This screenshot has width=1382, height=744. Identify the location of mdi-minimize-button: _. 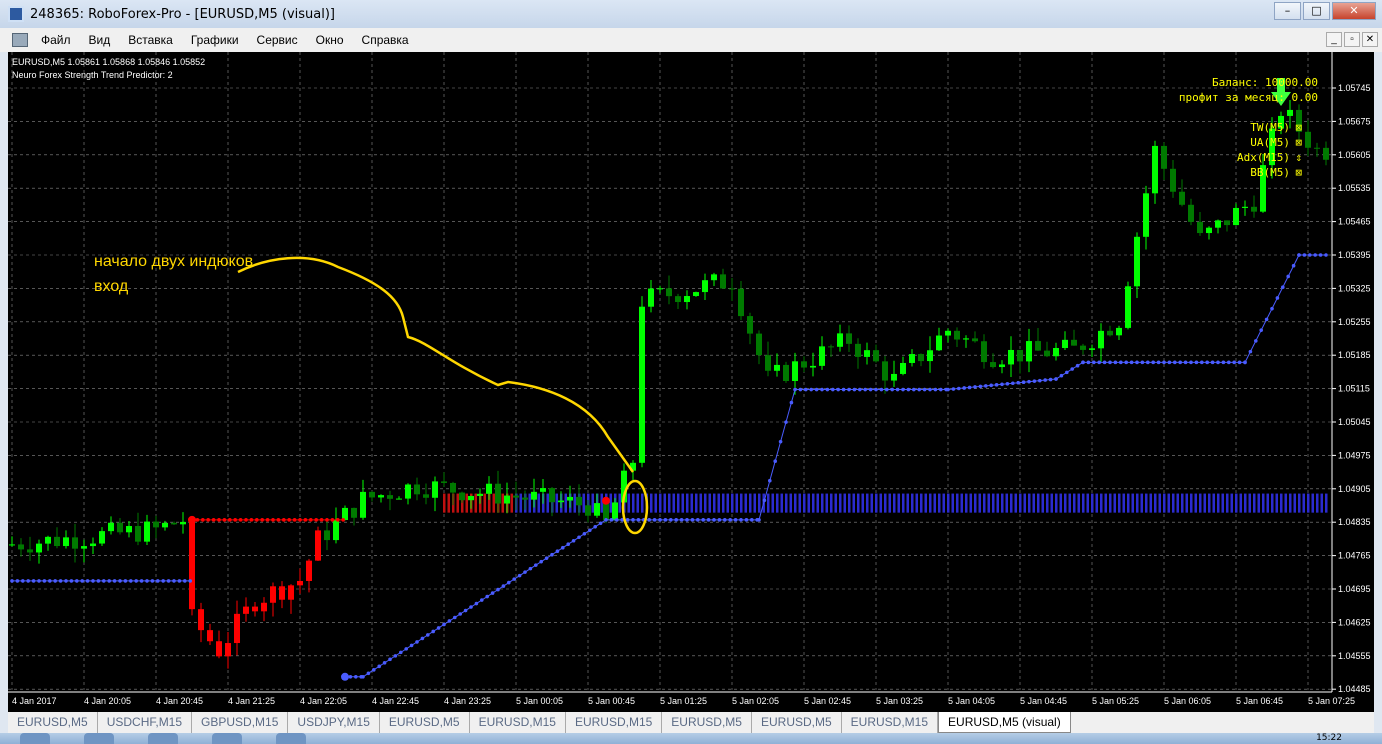
(1334, 39).